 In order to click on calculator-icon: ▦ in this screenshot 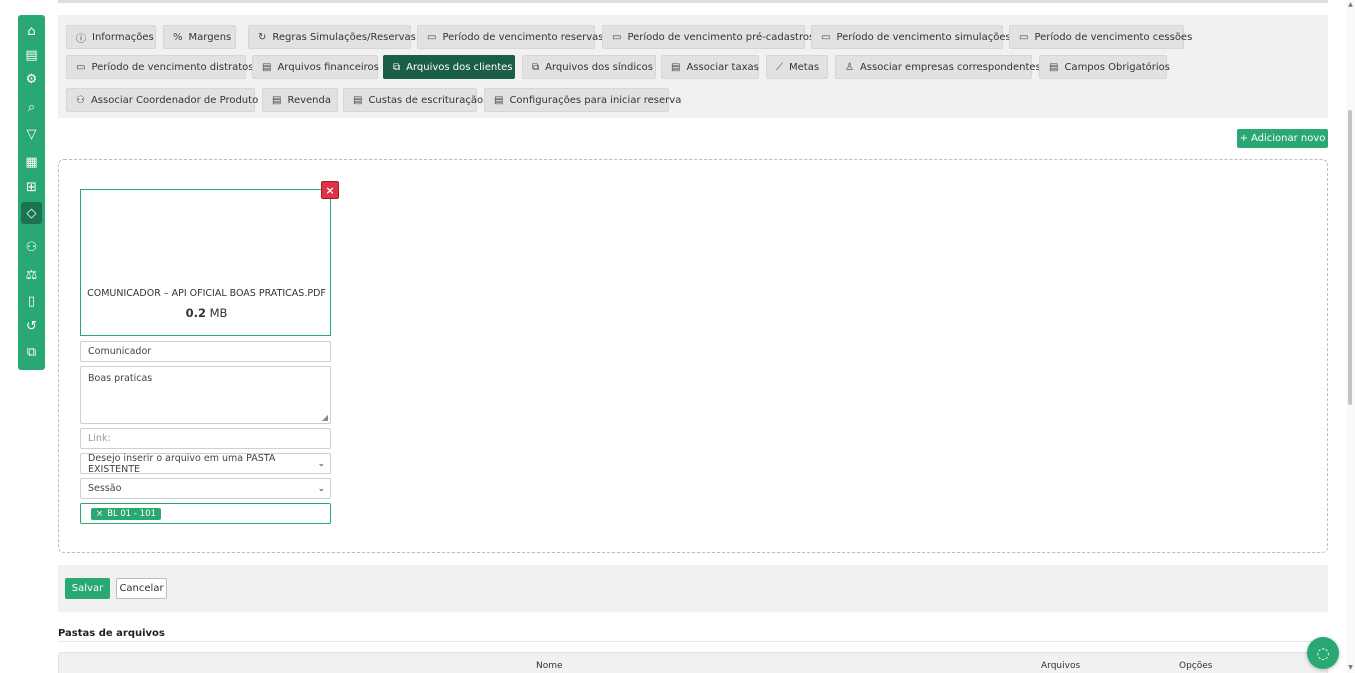, I will do `click(31, 162)`.